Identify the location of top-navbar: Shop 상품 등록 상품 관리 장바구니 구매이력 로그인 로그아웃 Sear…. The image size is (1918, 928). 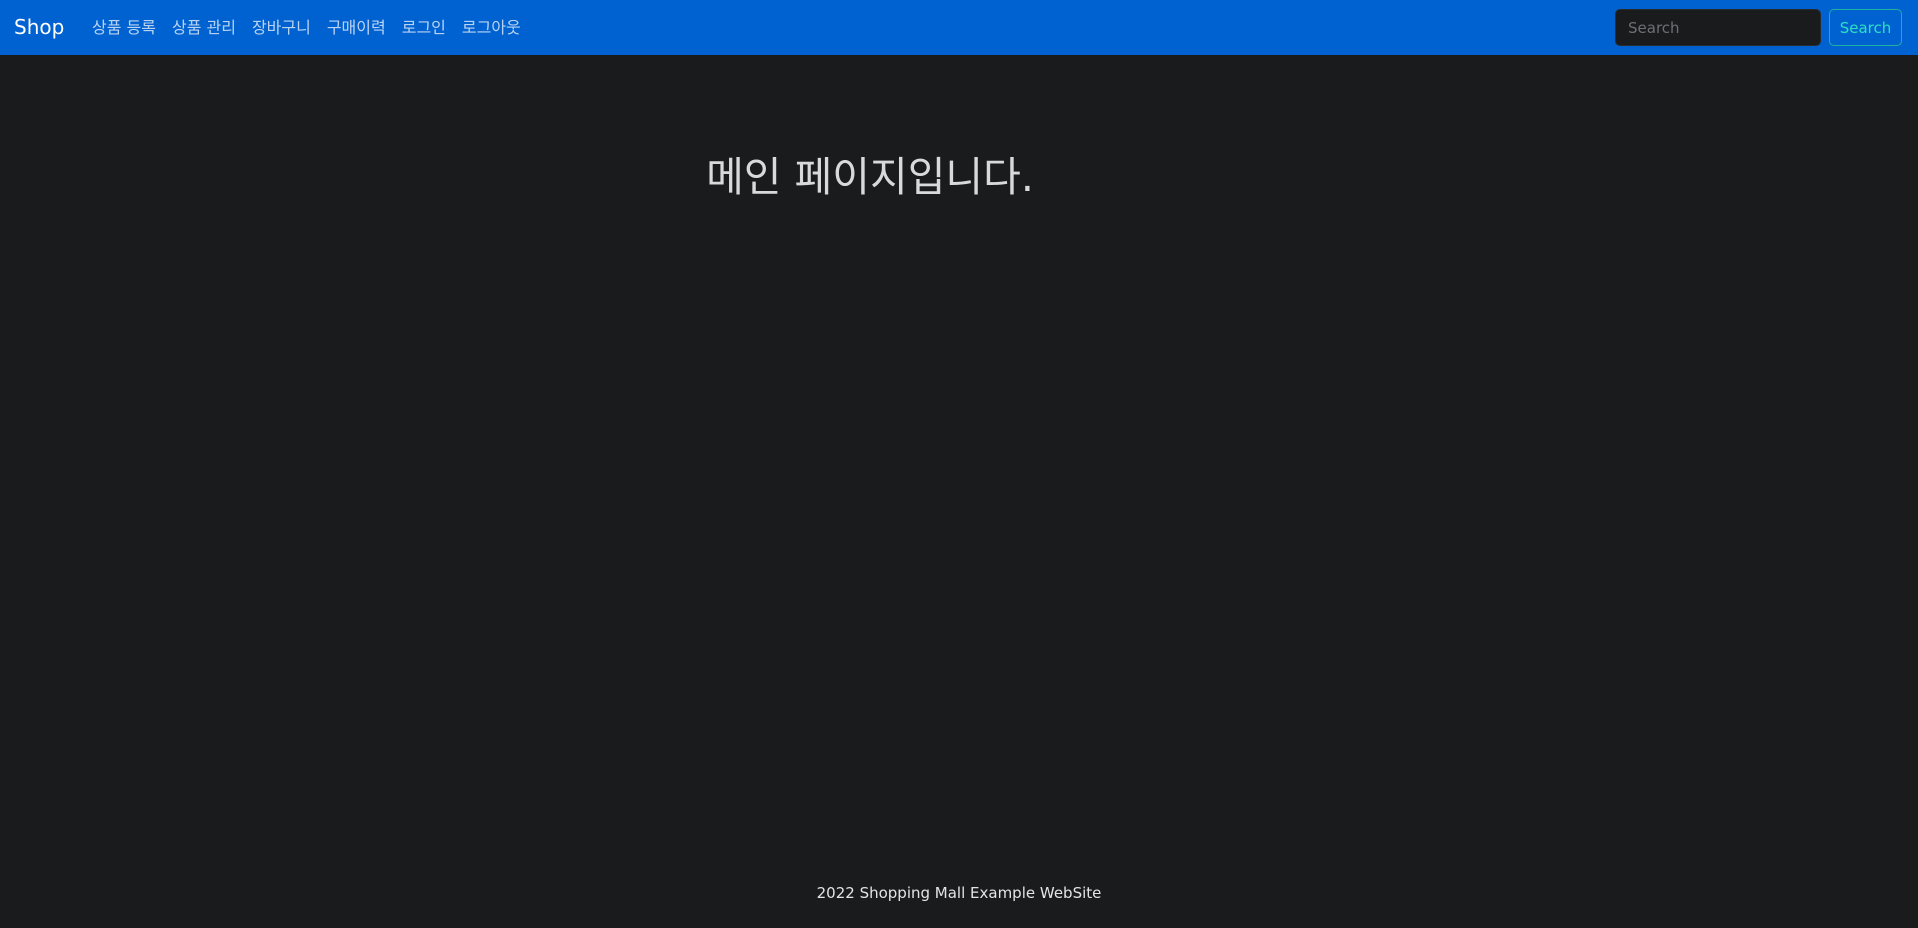
(959, 27).